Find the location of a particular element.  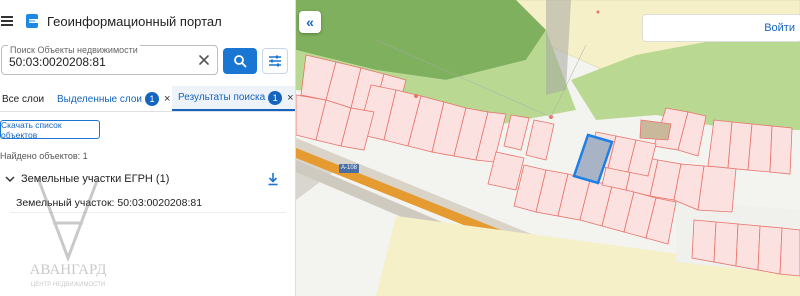

search-button is located at coordinates (240, 61).